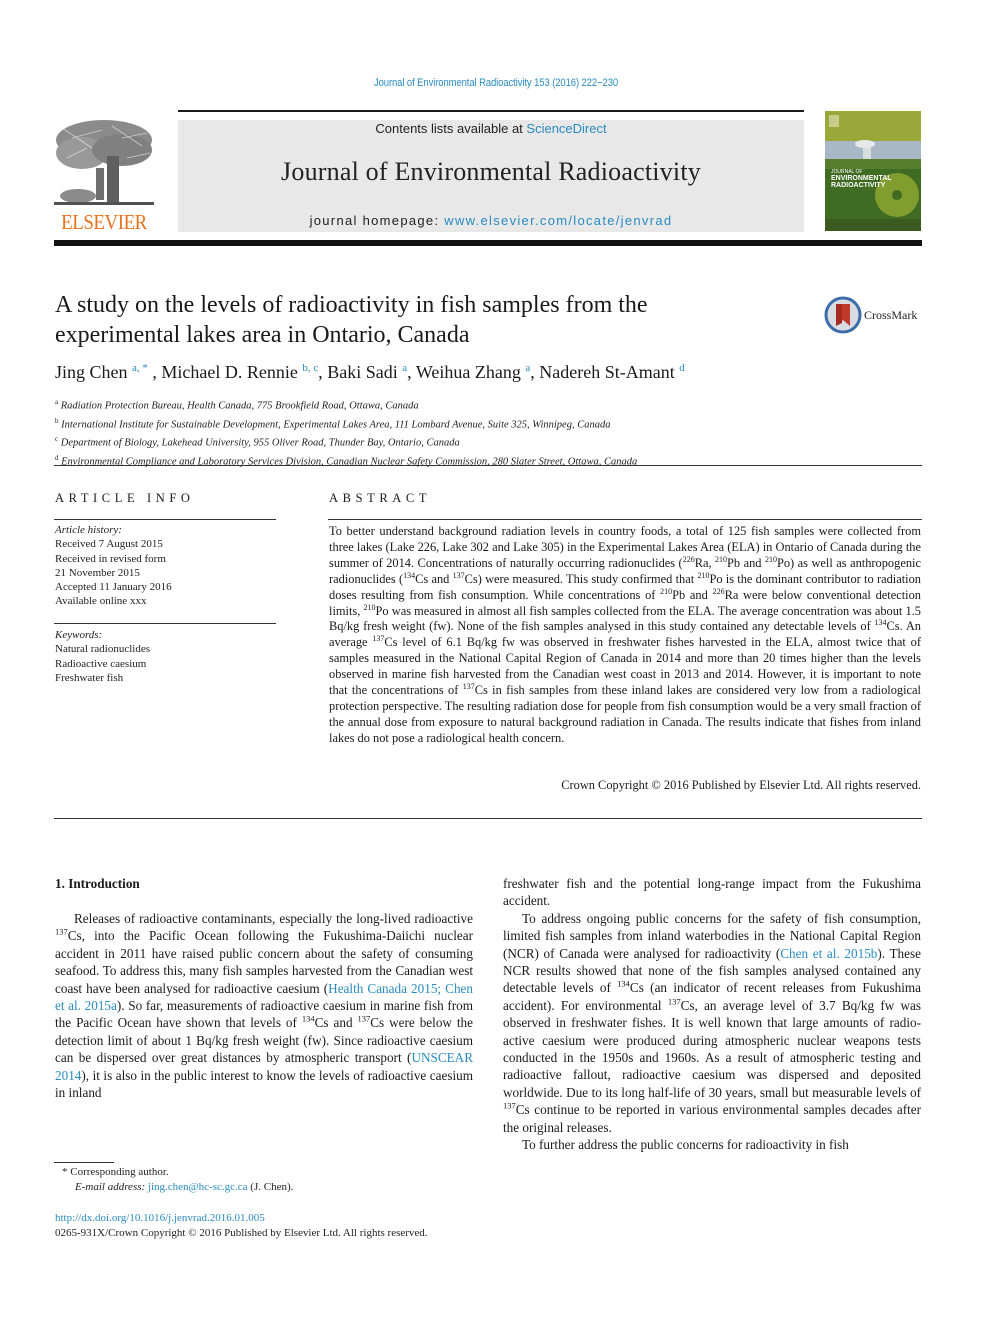 This screenshot has width=992, height=1323. Describe the element at coordinates (828, 953) in the screenshot. I see `citation-link: Chen et al. 2015b` at that location.